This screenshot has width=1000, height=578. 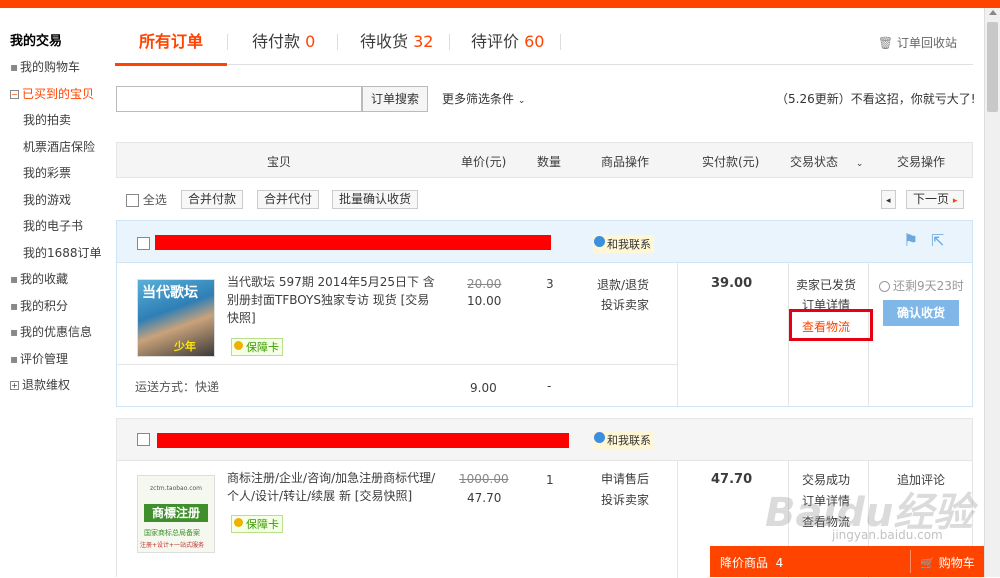 I want to click on sidebar-item-bought: − 已买到的宝贝, so click(x=55, y=94).